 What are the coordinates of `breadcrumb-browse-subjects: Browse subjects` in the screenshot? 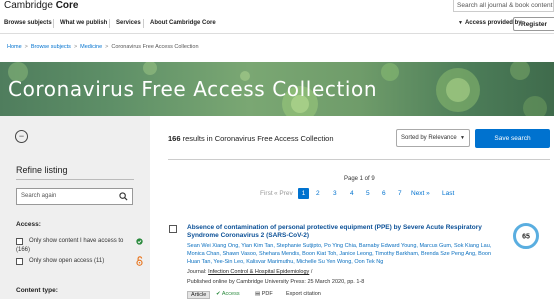 It's located at (51, 47).